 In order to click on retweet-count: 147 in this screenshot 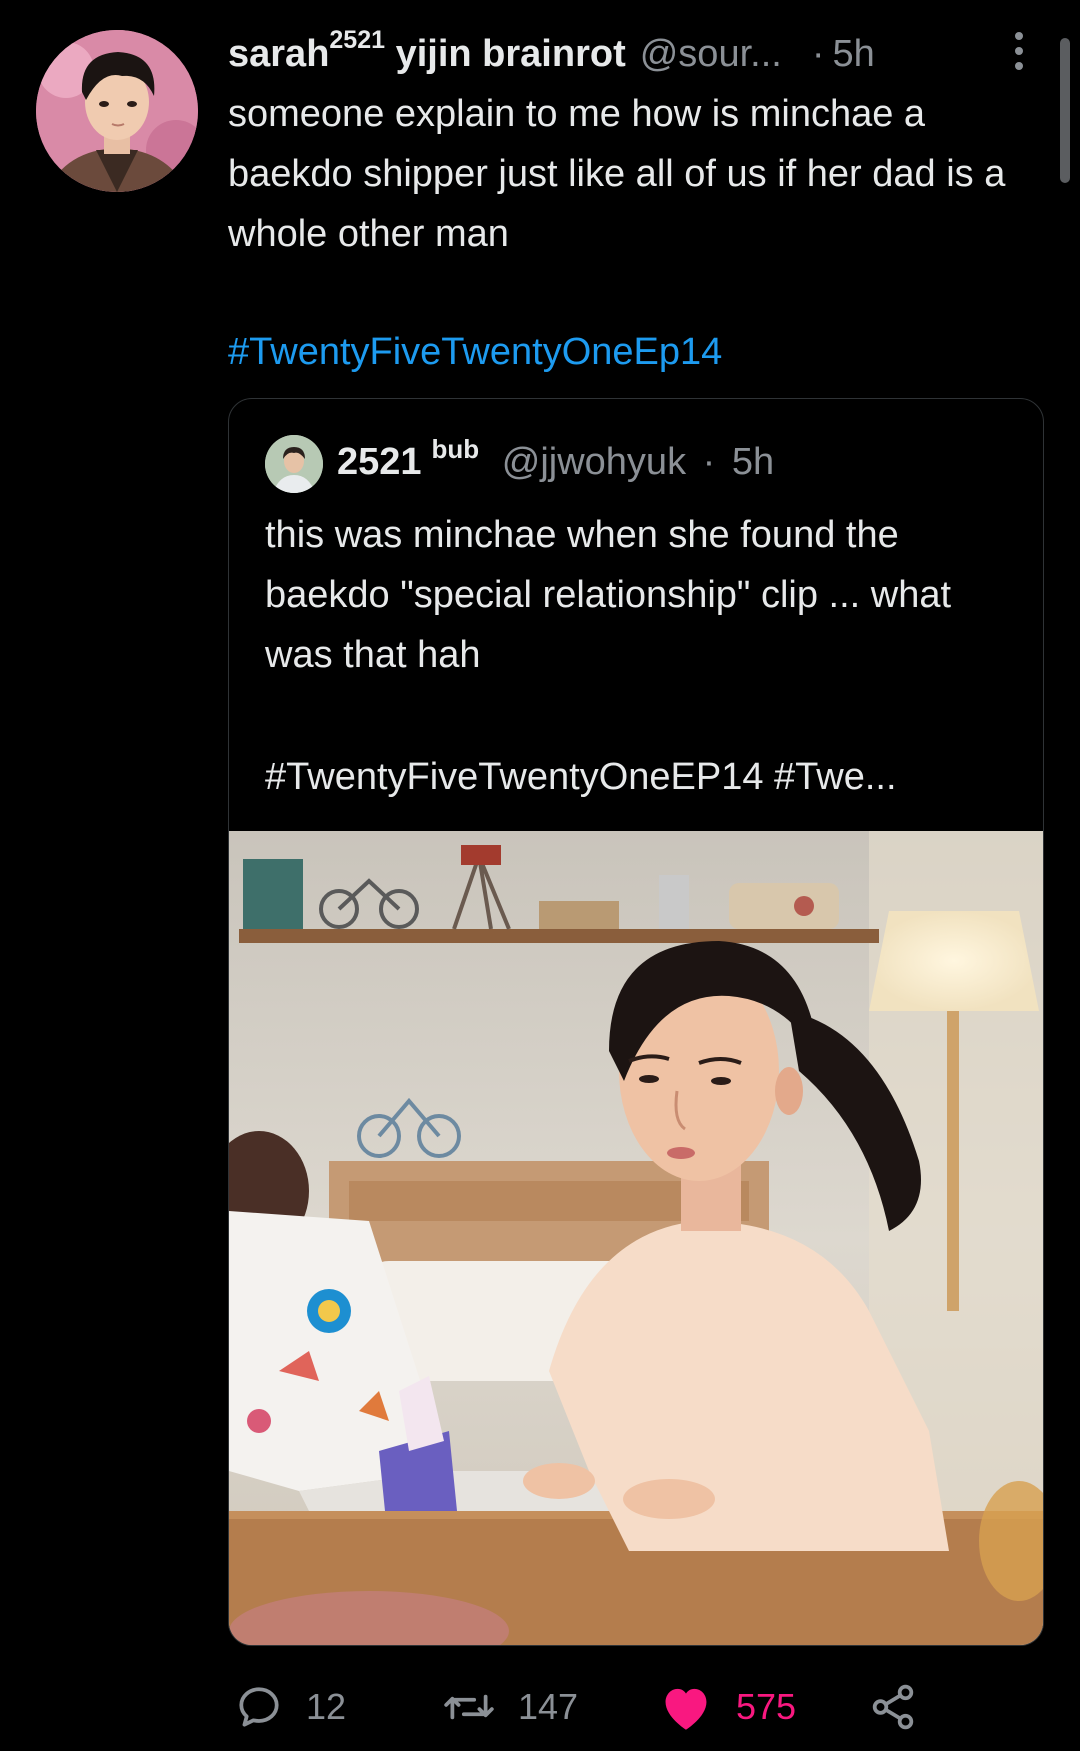, I will do `click(548, 1706)`.